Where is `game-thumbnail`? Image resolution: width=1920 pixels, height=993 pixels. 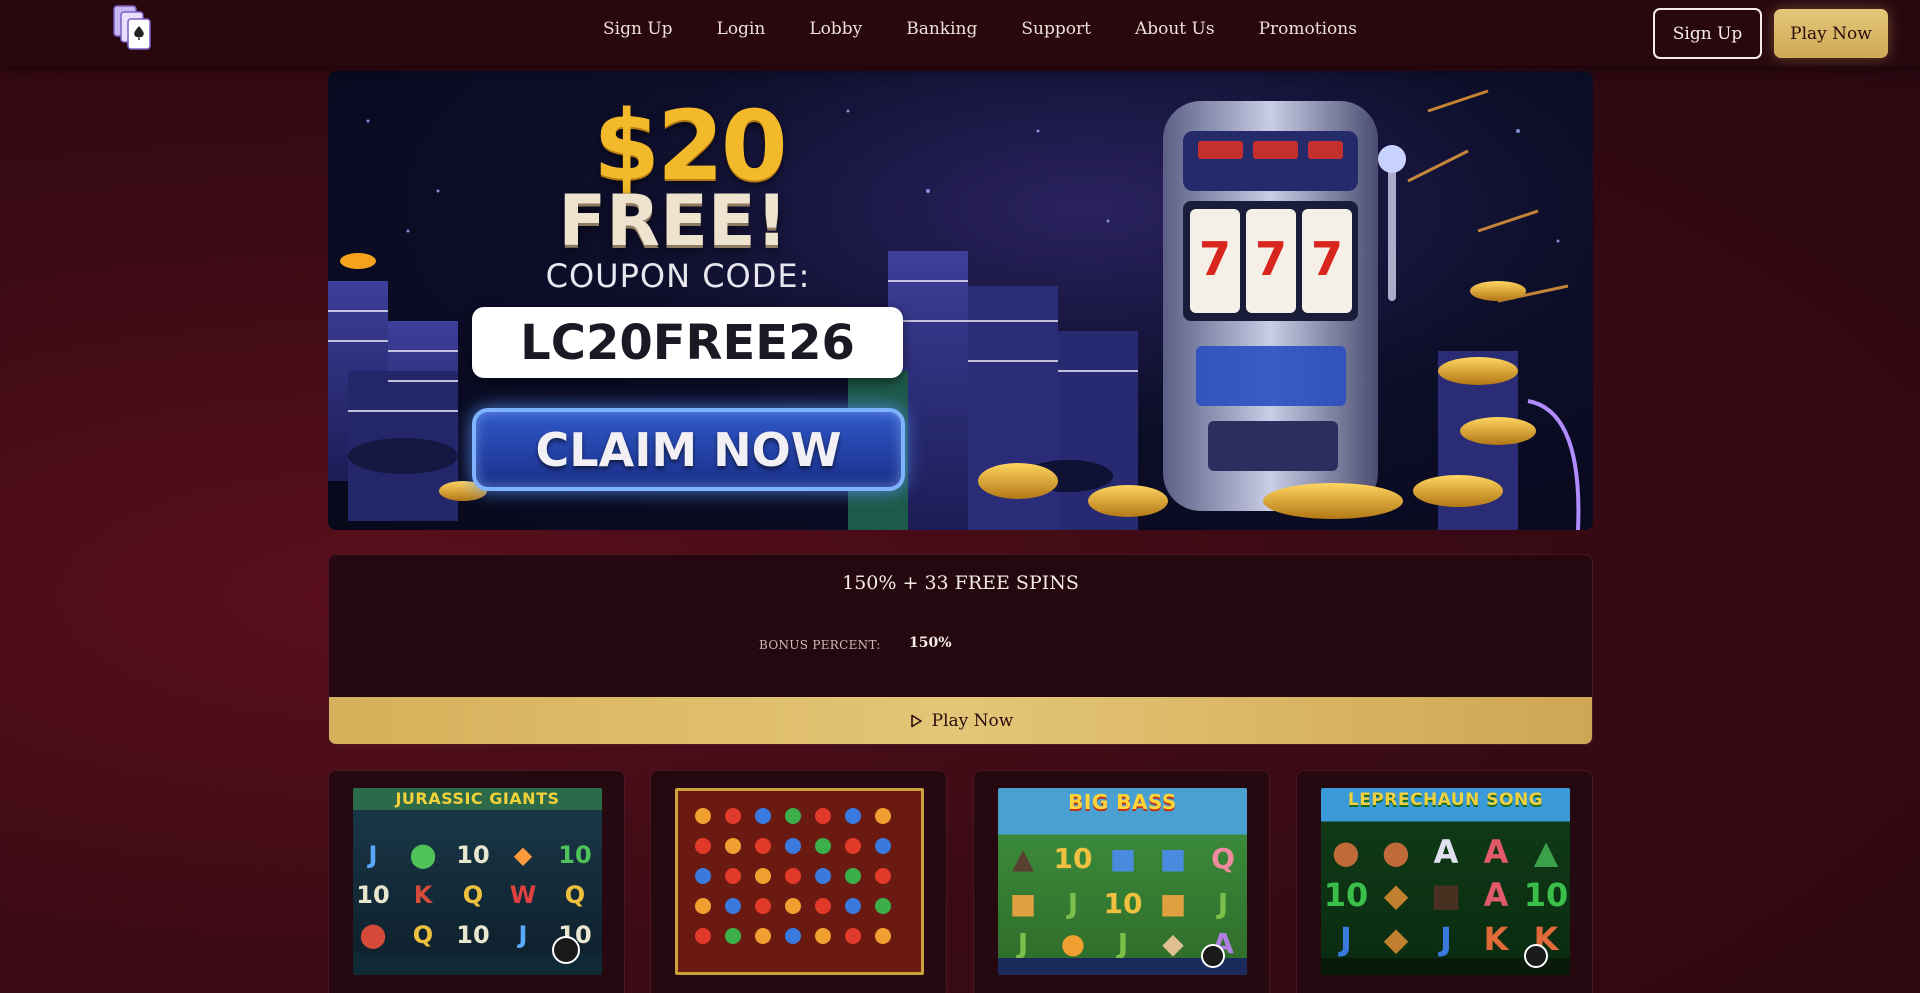
game-thumbnail is located at coordinates (799, 881).